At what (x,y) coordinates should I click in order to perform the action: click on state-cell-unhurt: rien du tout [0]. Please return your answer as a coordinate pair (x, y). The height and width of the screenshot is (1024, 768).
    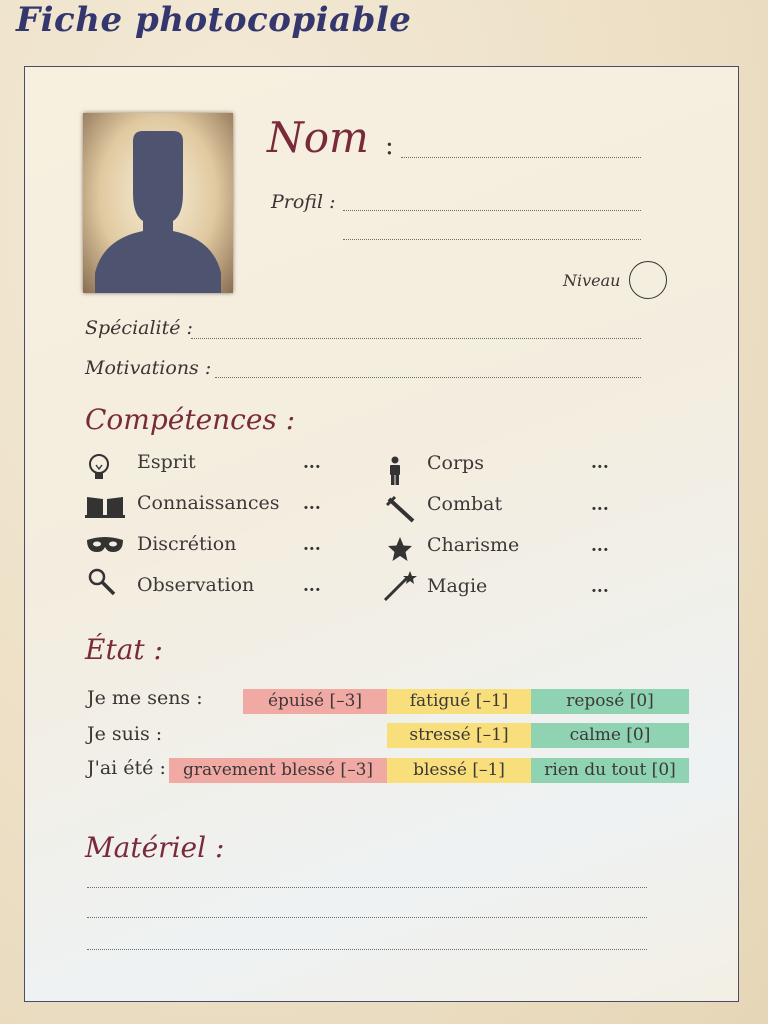
    Looking at the image, I should click on (610, 770).